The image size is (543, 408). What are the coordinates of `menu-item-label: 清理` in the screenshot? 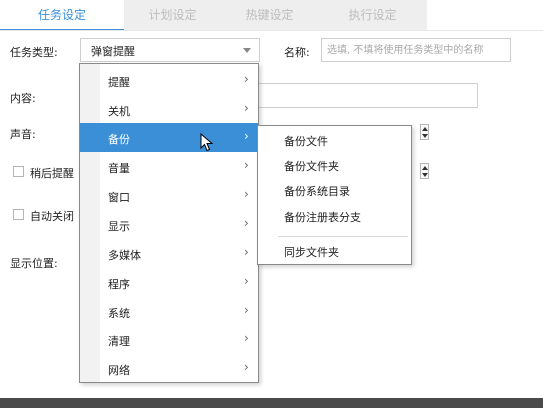 It's located at (119, 341).